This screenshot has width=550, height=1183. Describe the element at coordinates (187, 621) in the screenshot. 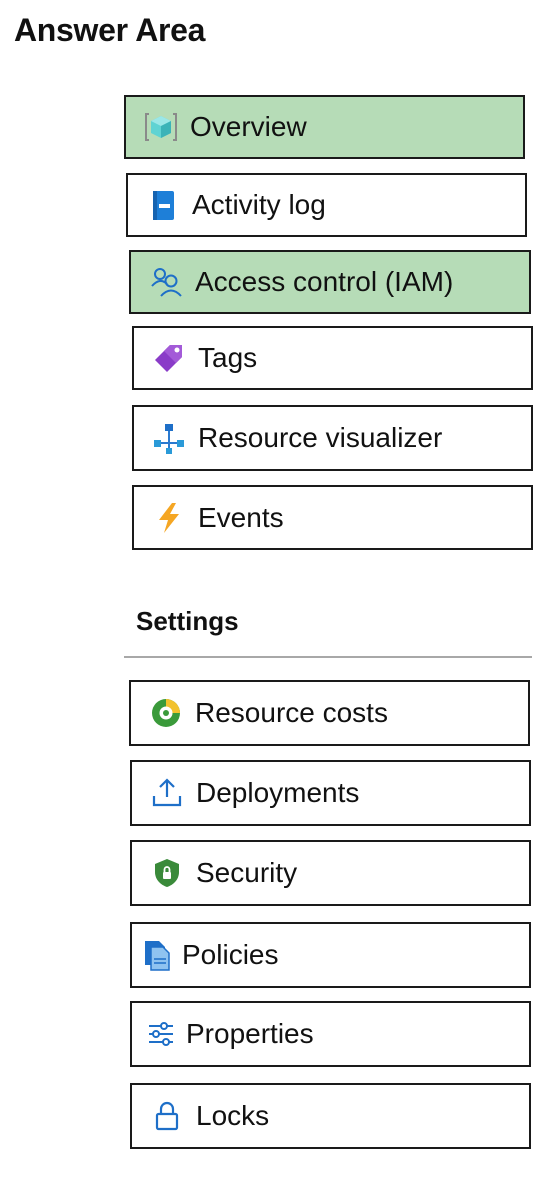

I see `settings-heading: Settings` at that location.